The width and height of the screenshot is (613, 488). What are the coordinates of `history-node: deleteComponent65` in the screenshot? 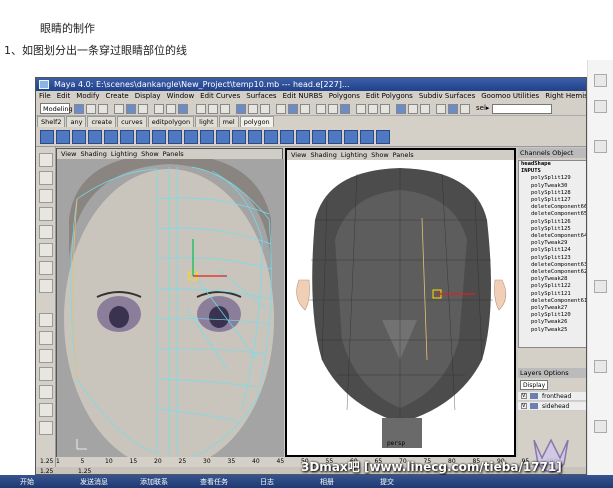 It's located at (553, 214).